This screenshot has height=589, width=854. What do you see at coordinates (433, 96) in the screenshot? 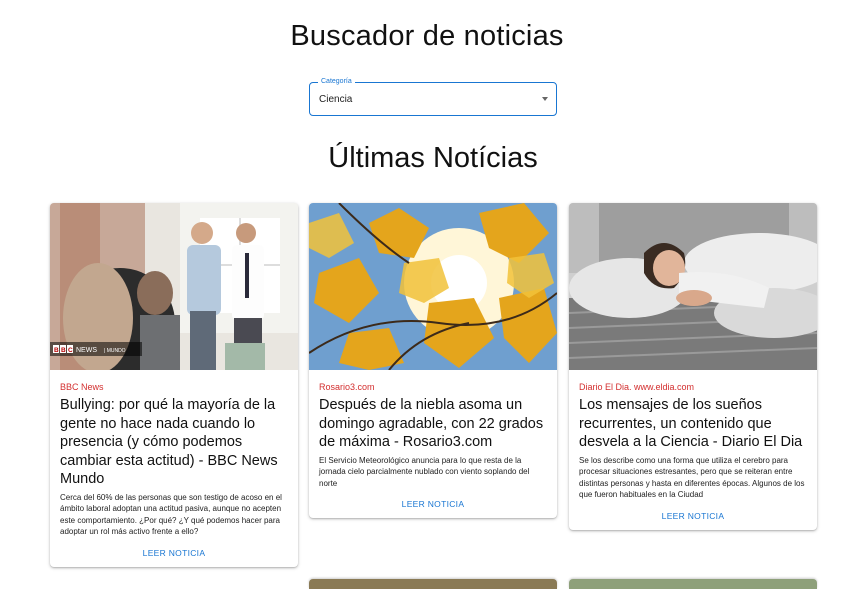
I see `category-select: Categoría Ciencia` at bounding box center [433, 96].